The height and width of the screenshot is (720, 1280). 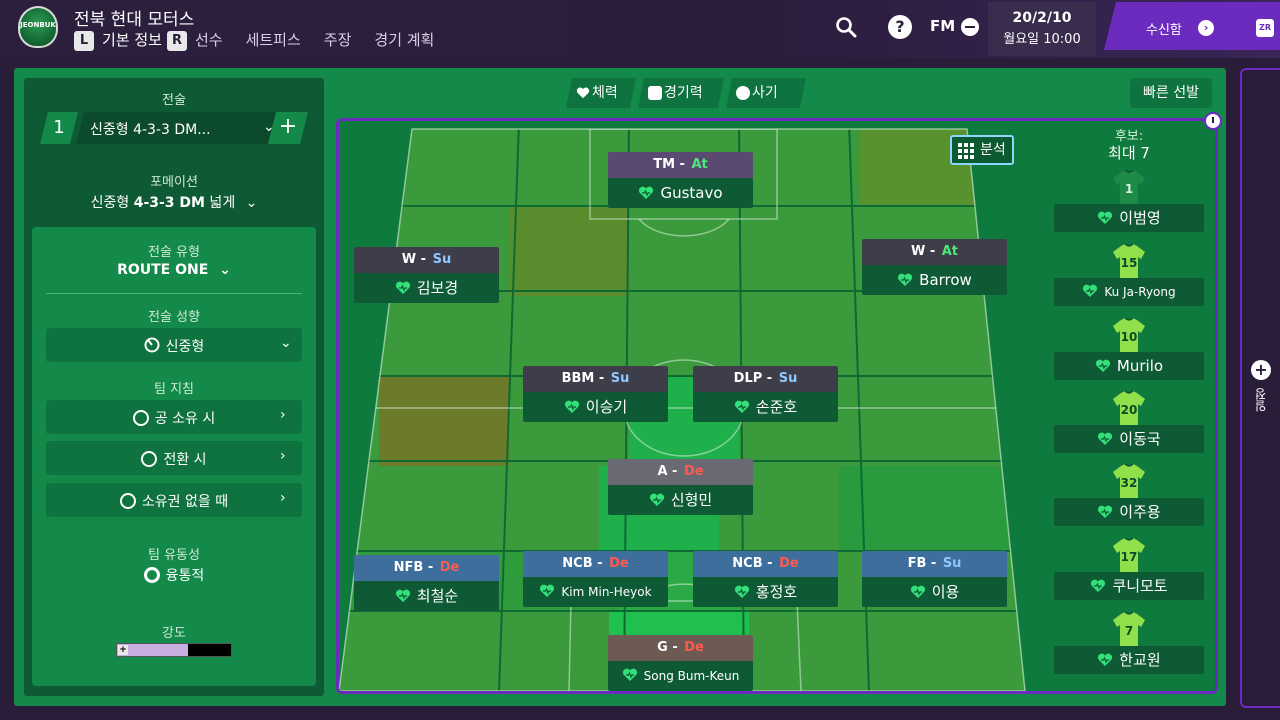 What do you see at coordinates (1129, 292) in the screenshot?
I see `sub-name-row: Ku Ja-Ryong` at bounding box center [1129, 292].